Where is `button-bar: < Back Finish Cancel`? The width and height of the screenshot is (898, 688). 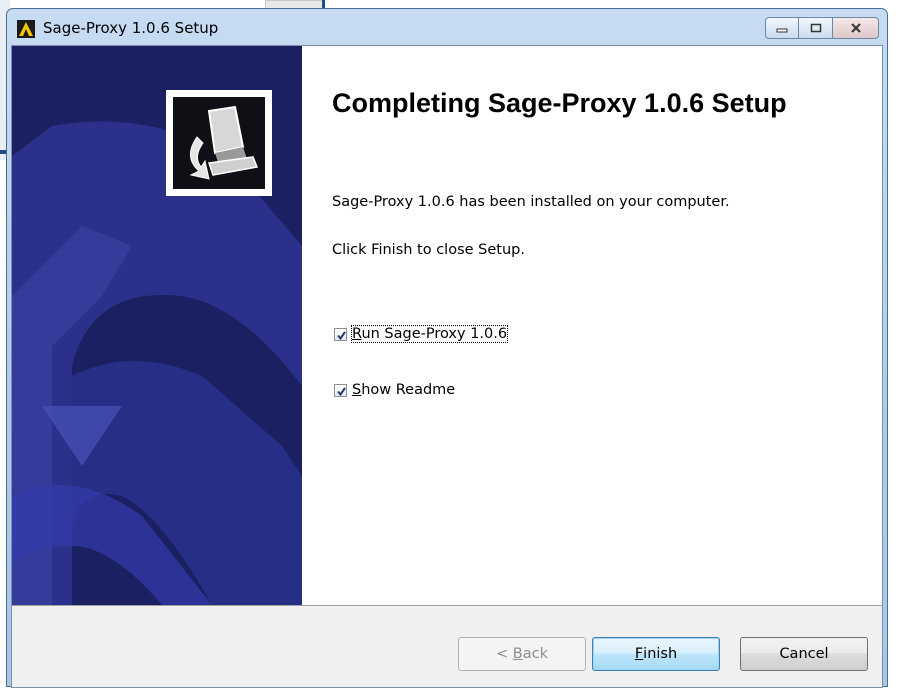 button-bar: < Back Finish Cancel is located at coordinates (447, 646).